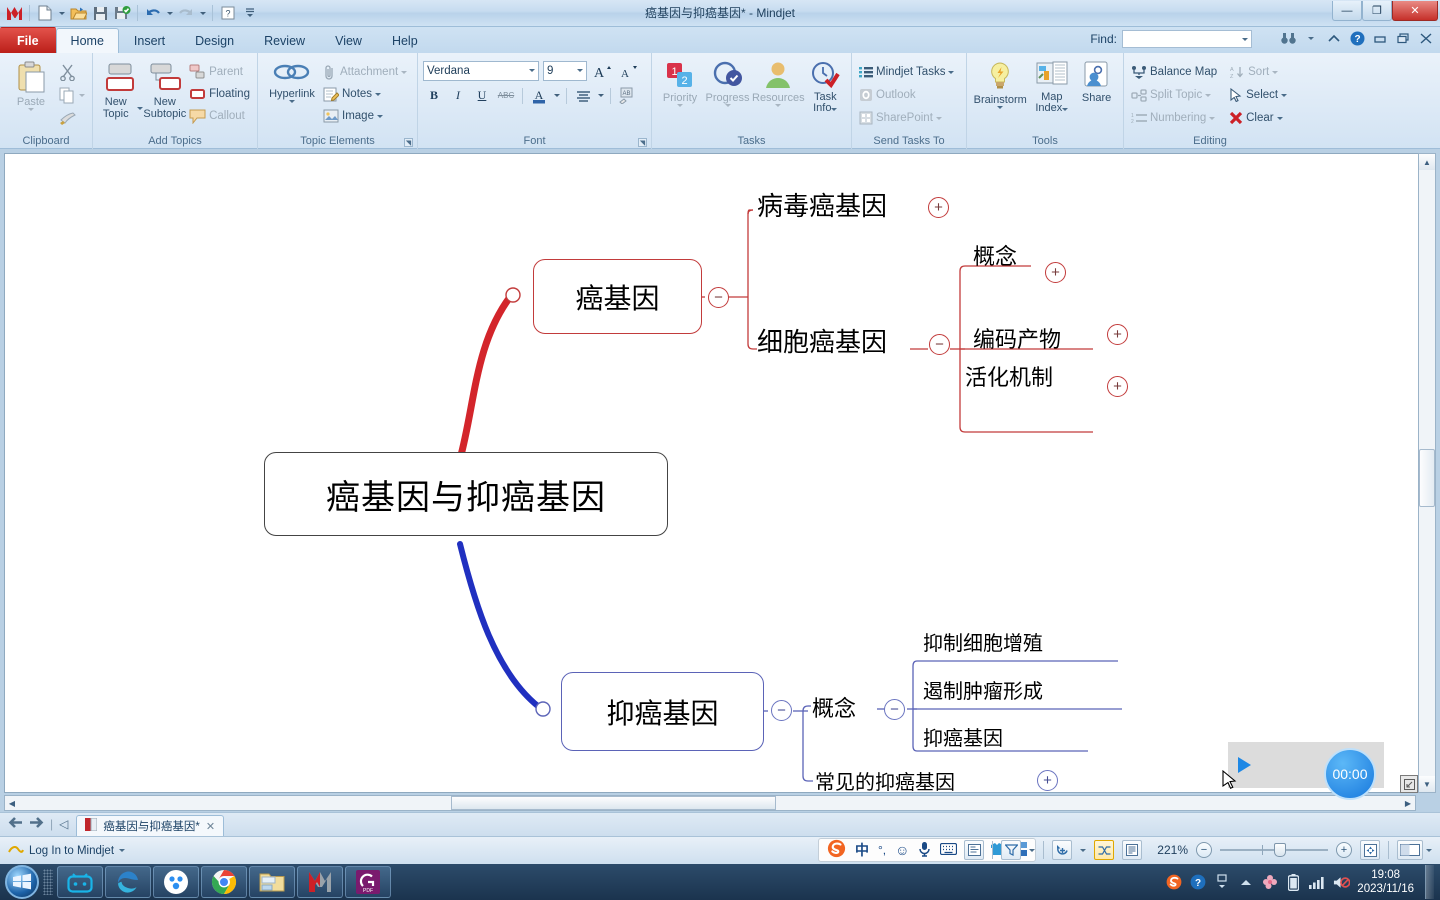  I want to click on tab-home: Home, so click(87, 40).